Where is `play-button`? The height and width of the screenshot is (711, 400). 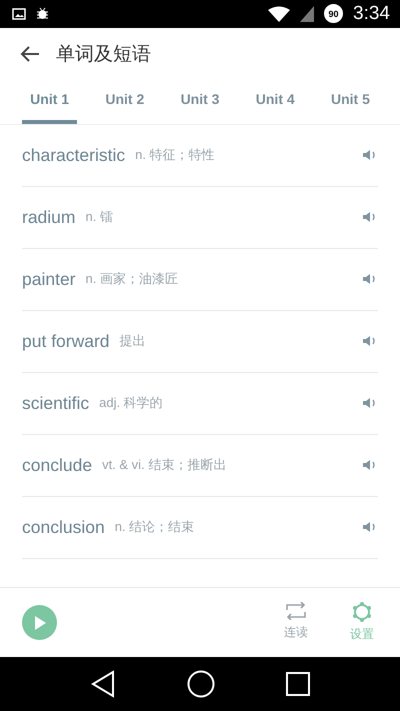 play-button is located at coordinates (39, 622).